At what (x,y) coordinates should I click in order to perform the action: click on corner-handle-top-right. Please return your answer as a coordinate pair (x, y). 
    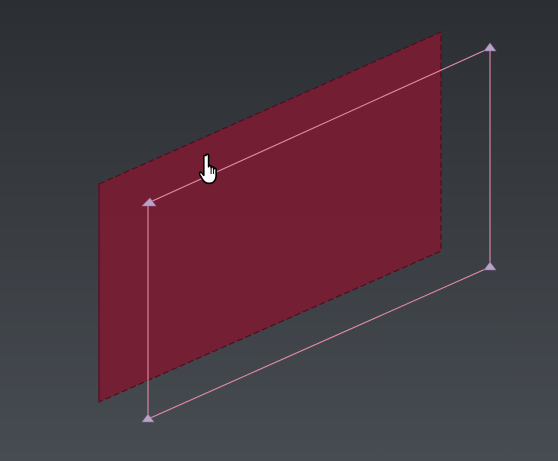
    Looking at the image, I should click on (490, 47).